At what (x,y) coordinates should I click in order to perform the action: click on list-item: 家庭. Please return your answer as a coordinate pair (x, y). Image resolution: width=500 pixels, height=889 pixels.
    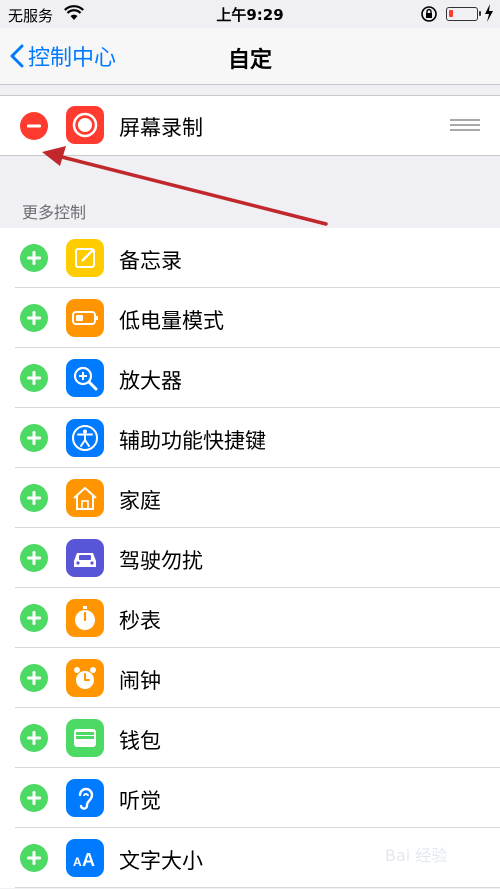
    Looking at the image, I should click on (250, 498).